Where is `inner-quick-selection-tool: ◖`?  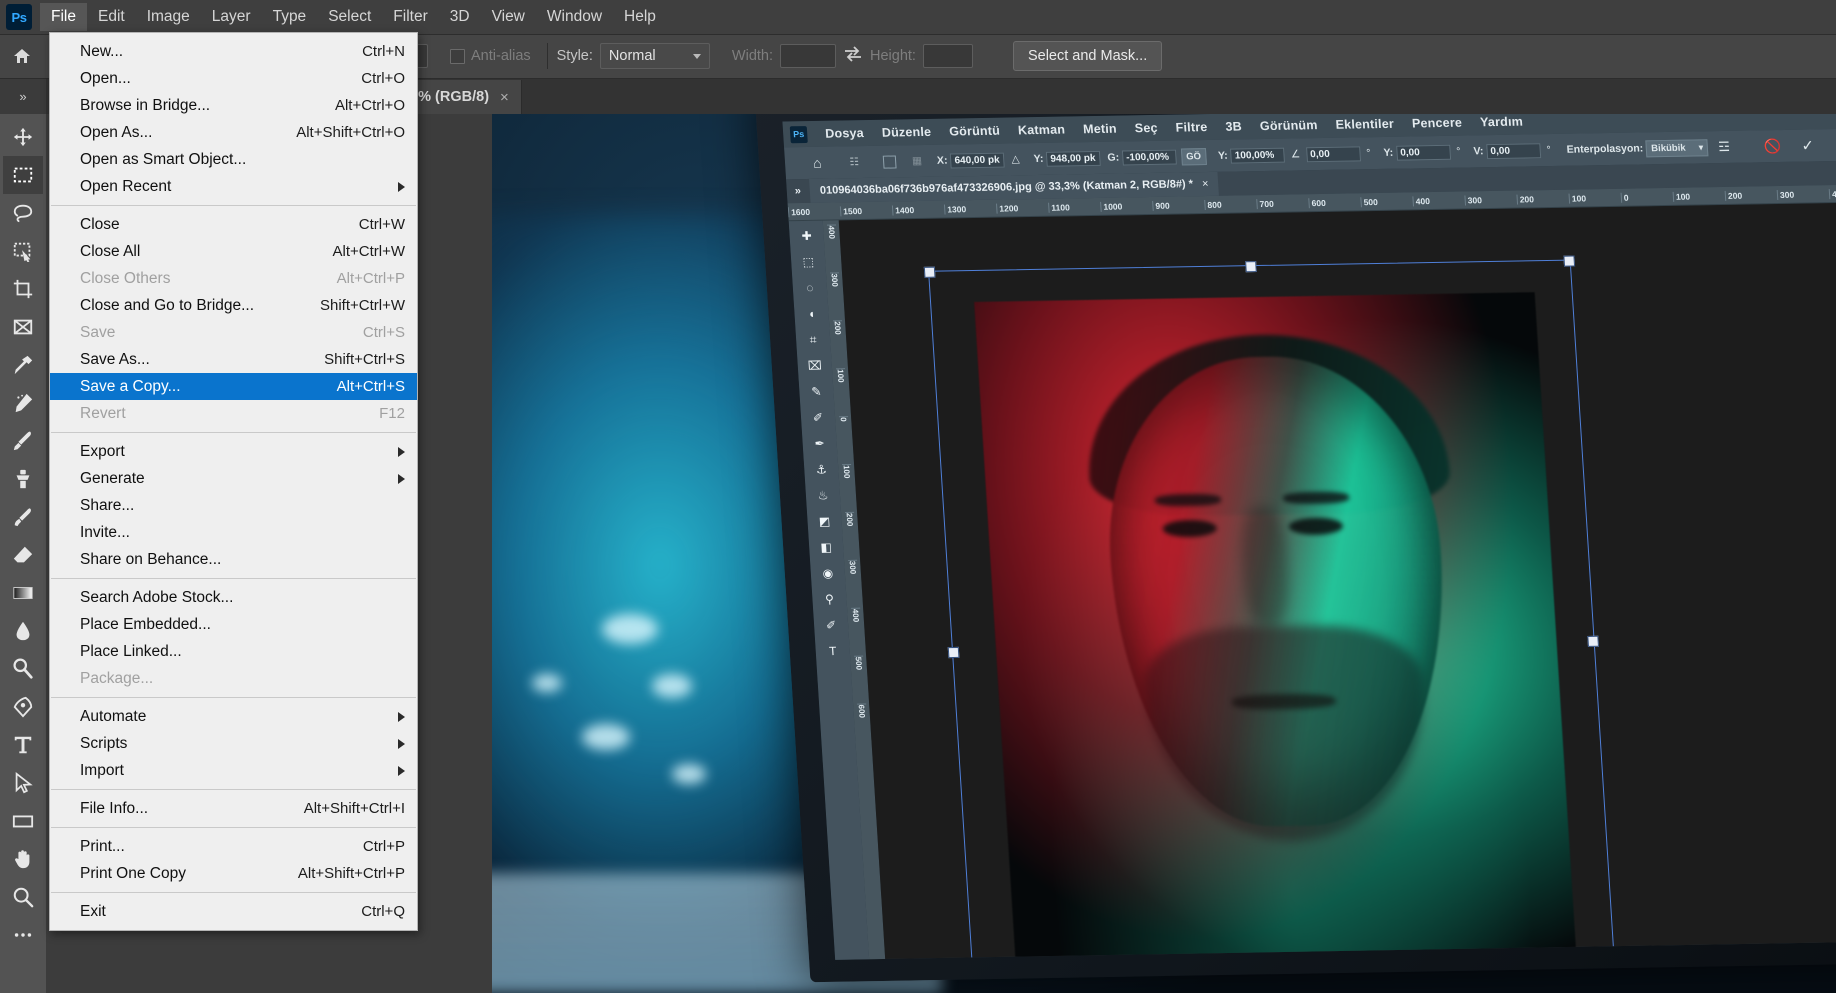 inner-quick-selection-tool: ◖ is located at coordinates (812, 314).